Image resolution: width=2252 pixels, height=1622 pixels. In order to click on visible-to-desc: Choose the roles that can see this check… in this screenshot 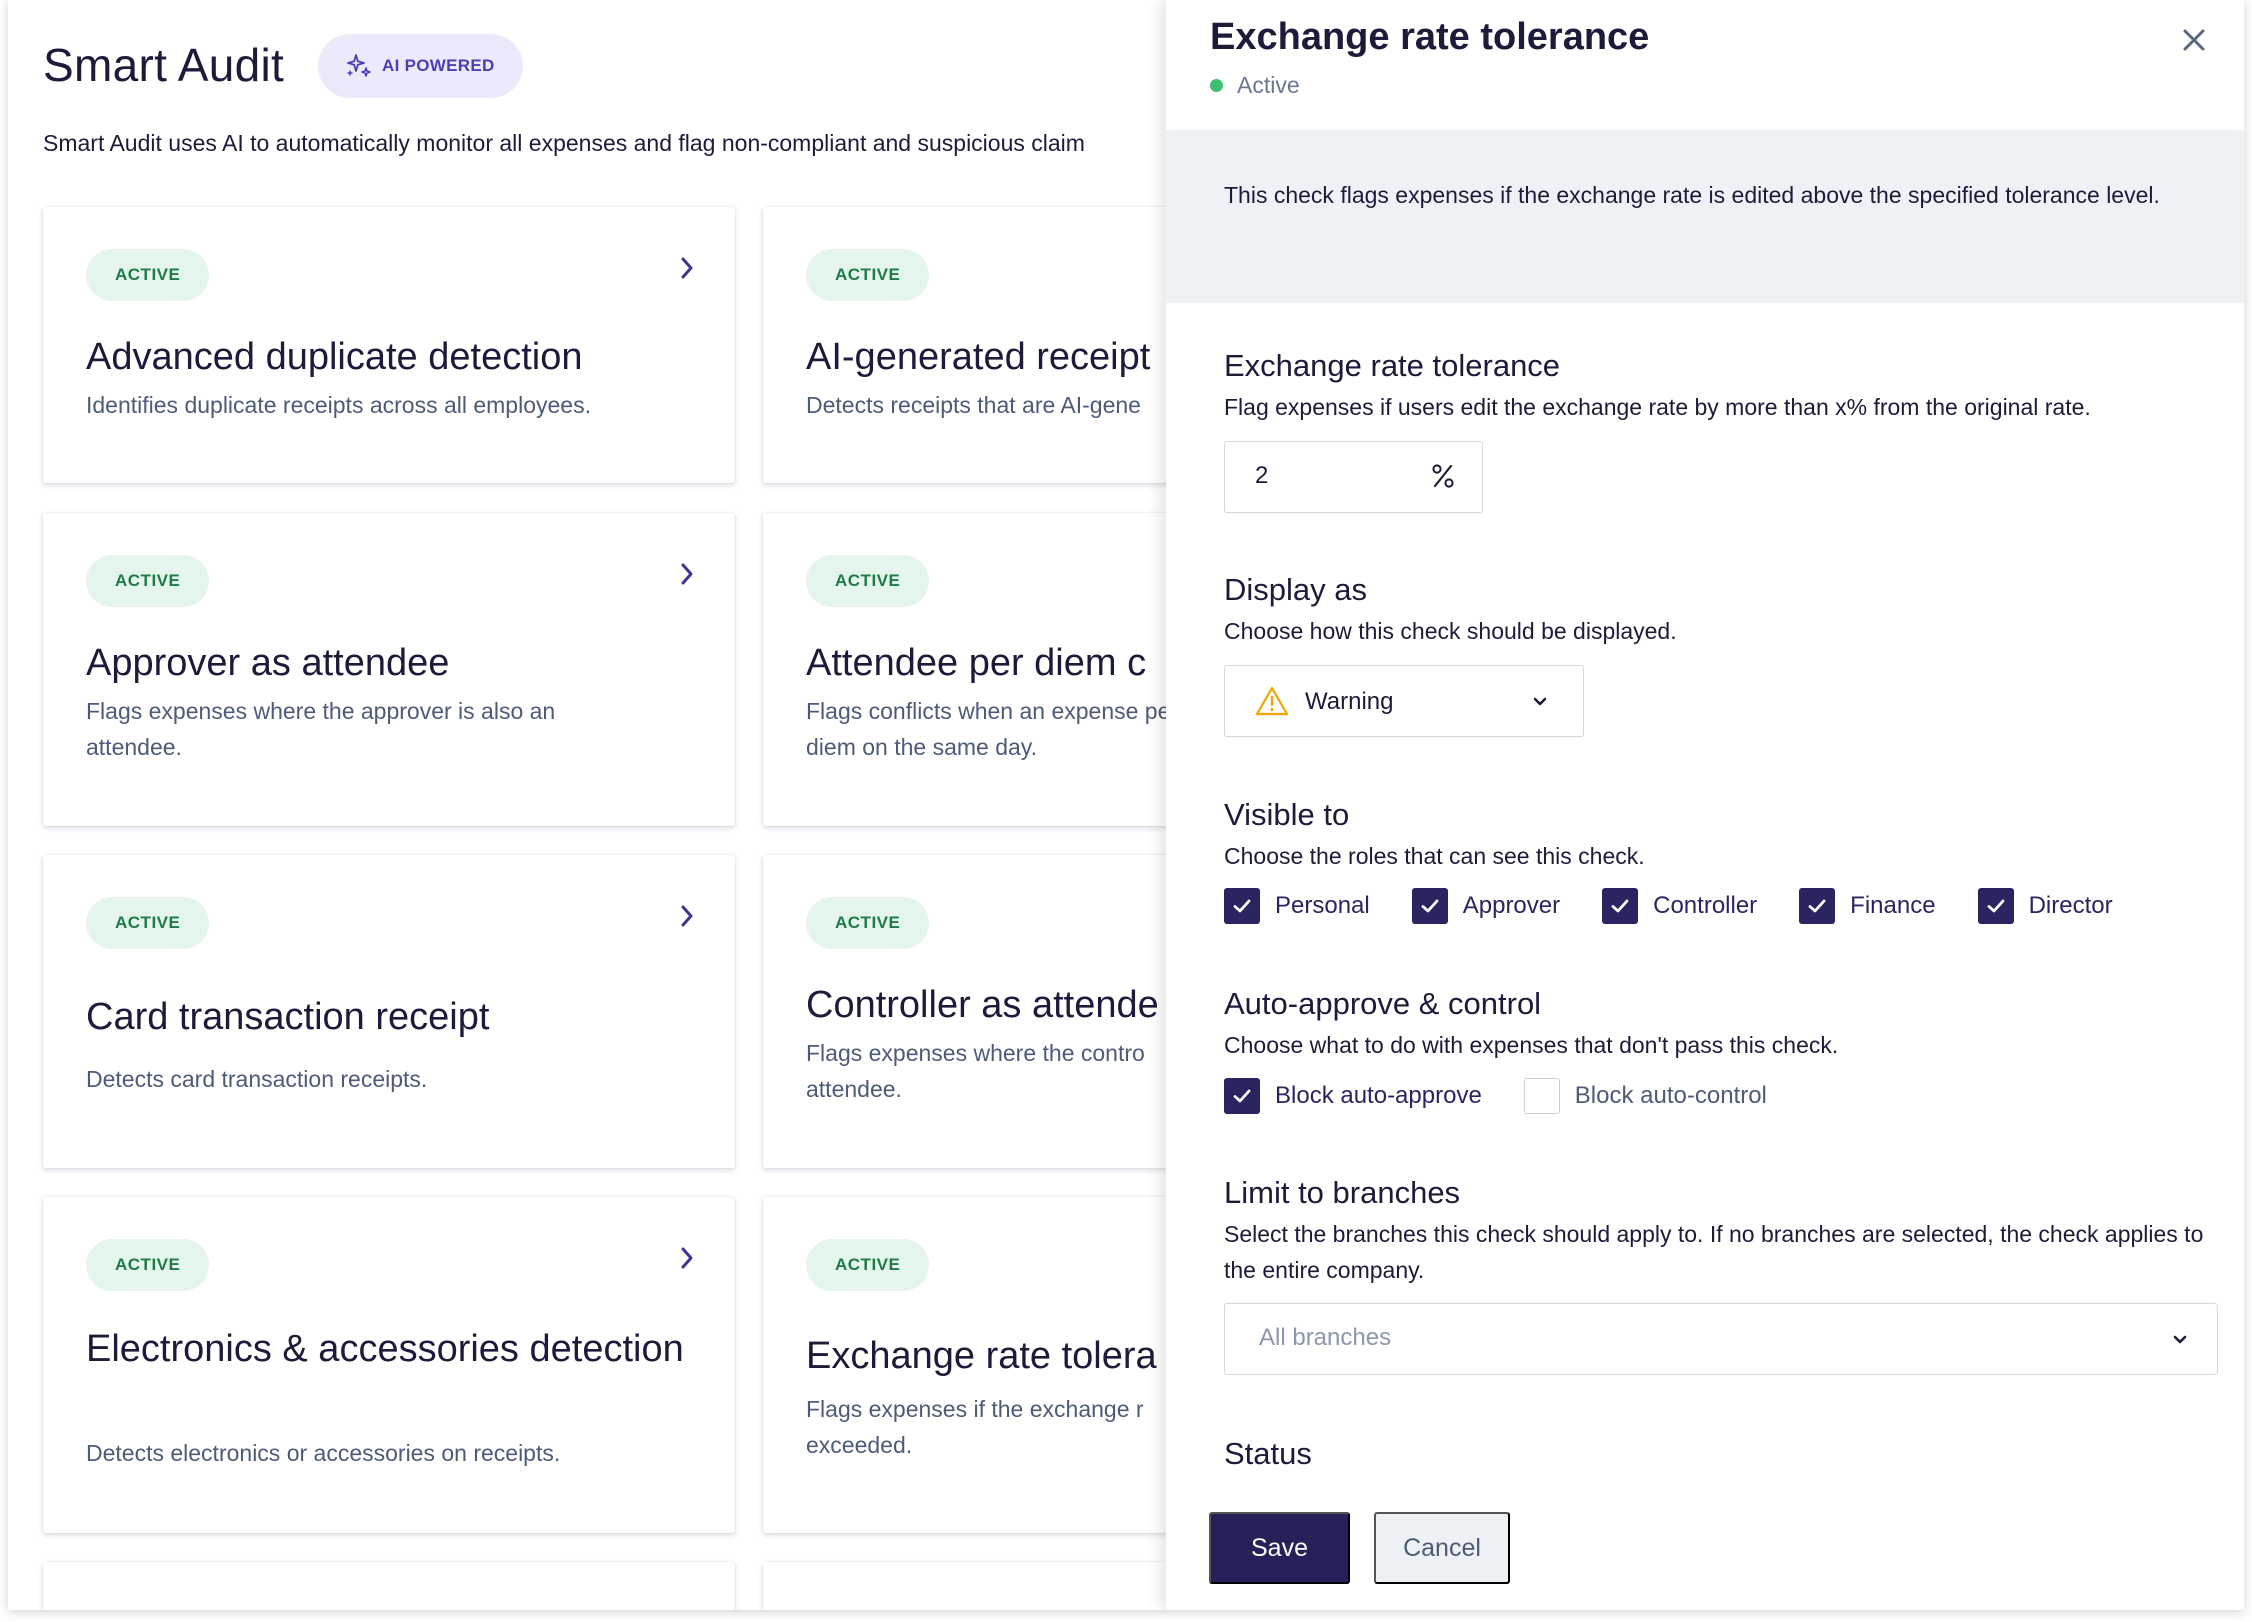, I will do `click(1434, 856)`.